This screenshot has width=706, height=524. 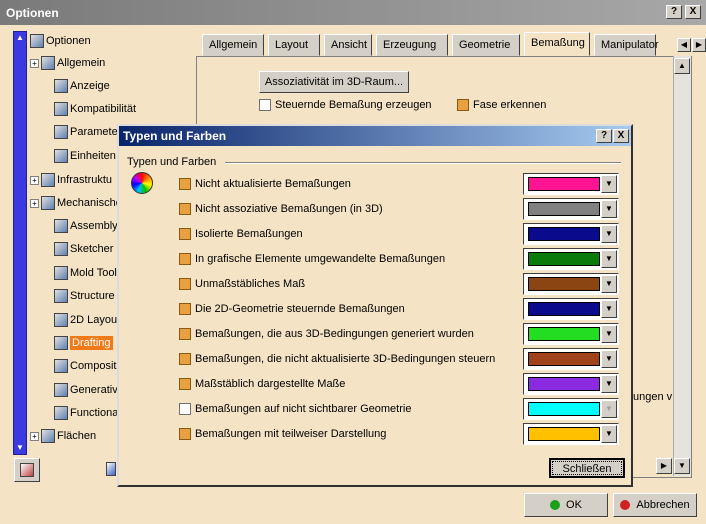 I want to click on tab-scroll-left: ◀, so click(x=684, y=45).